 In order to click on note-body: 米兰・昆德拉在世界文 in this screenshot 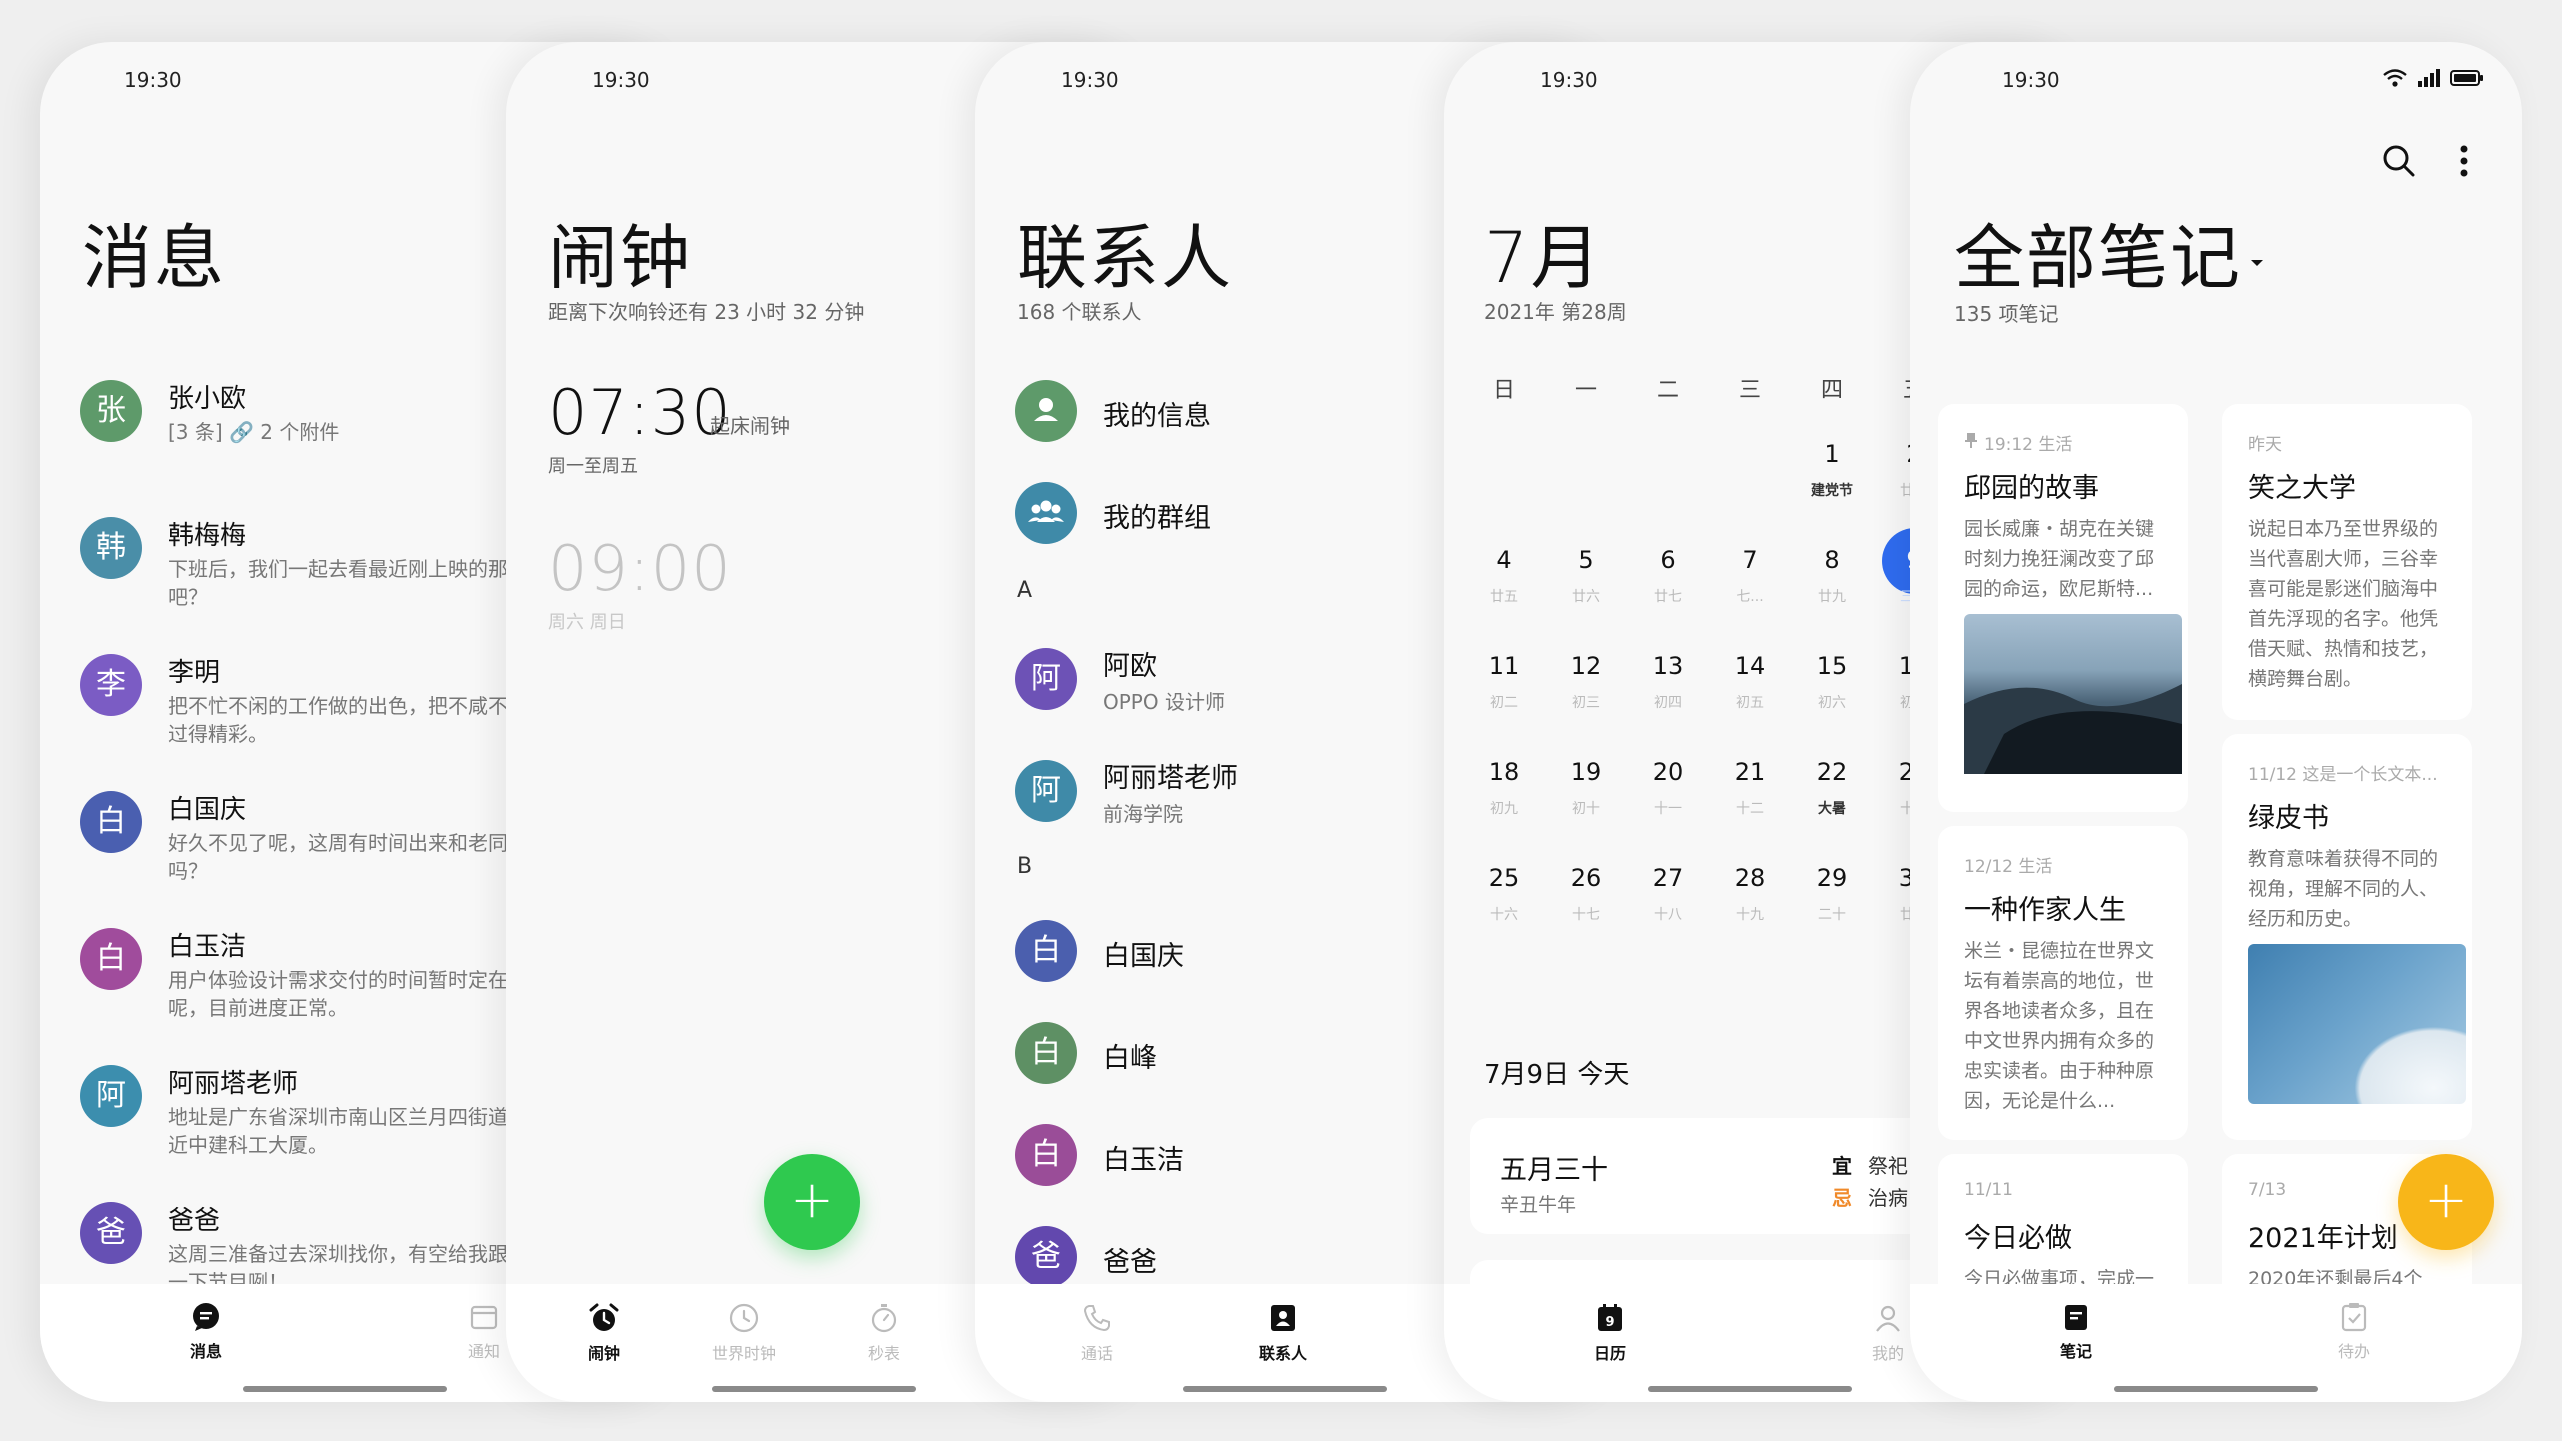, I will do `click(2059, 951)`.